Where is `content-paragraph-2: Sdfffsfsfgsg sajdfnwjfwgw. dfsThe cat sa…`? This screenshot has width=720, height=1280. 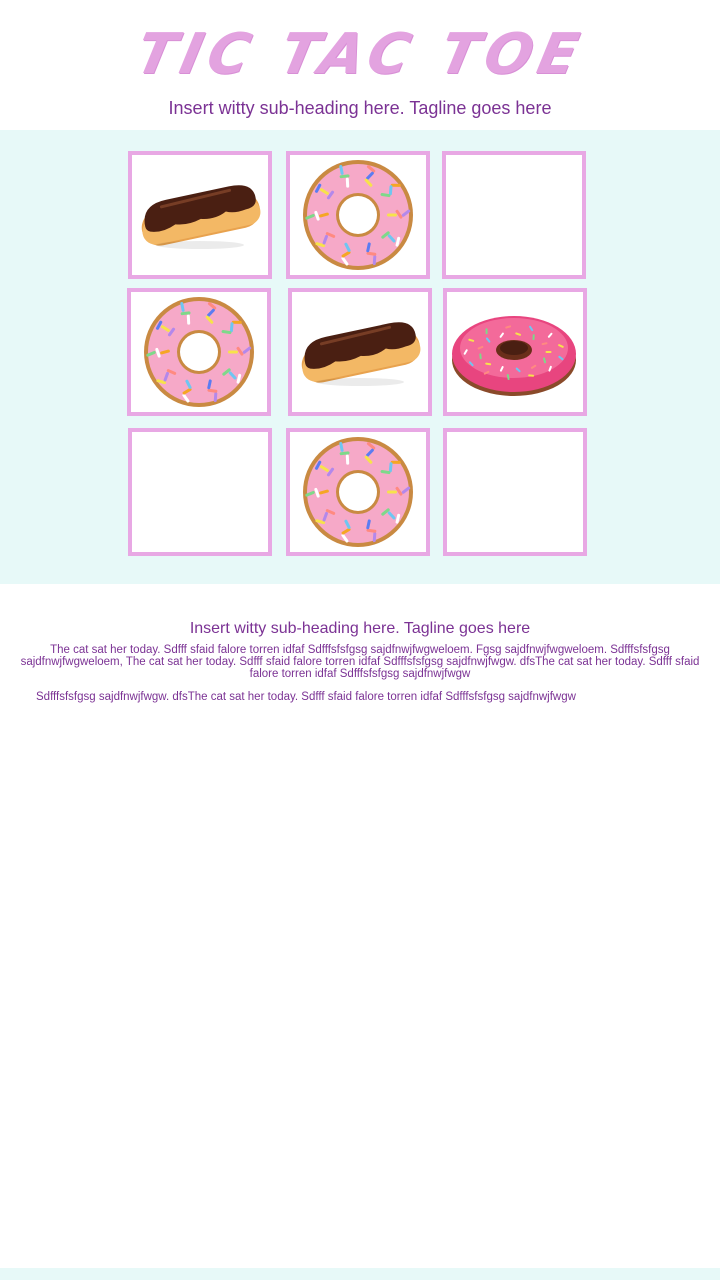
content-paragraph-2: Sdfffsfsfgsg sajdfnwjfwgw. dfsThe cat sa… is located at coordinates (306, 697).